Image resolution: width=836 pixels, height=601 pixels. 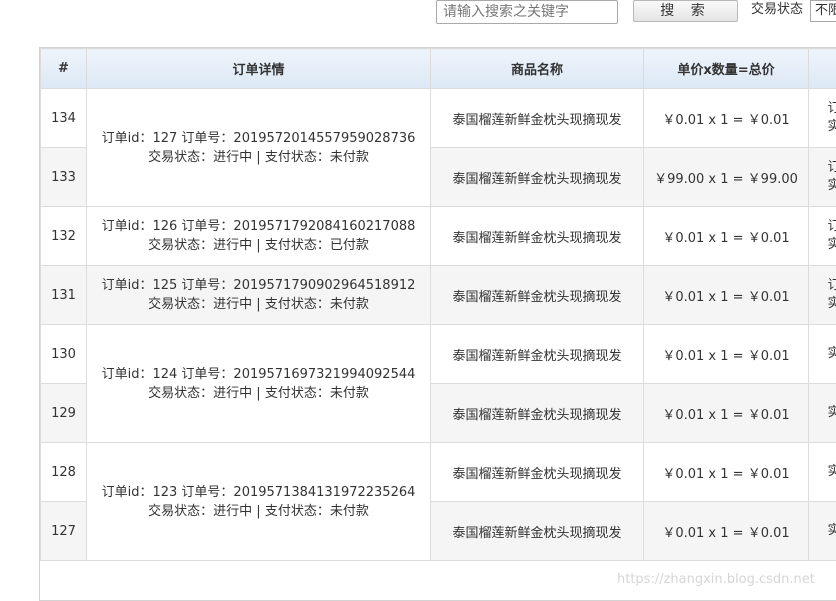 What do you see at coordinates (726, 69) in the screenshot?
I see `column-header-price: 单价x数量=总价` at bounding box center [726, 69].